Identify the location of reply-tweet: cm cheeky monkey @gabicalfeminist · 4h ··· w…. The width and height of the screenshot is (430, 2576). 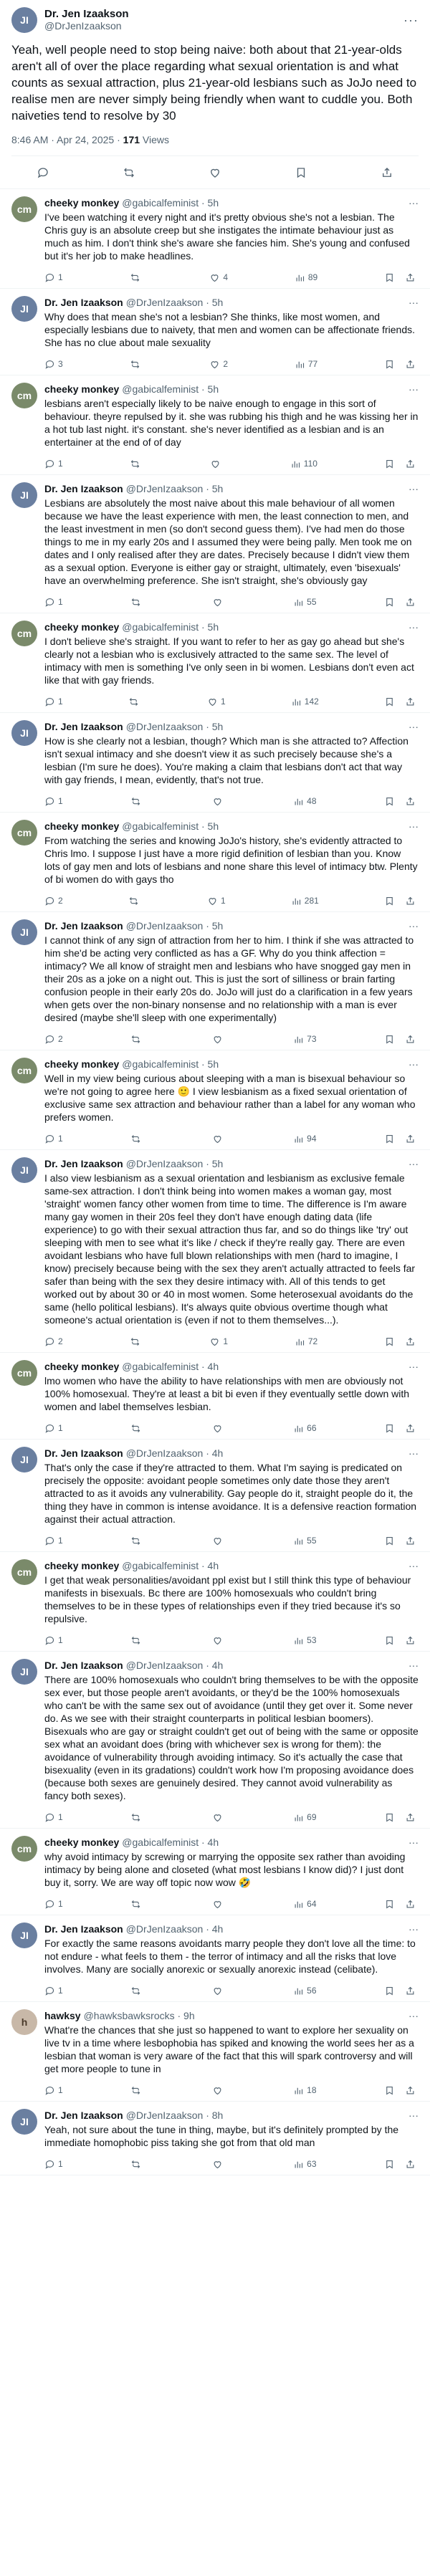
(215, 1872).